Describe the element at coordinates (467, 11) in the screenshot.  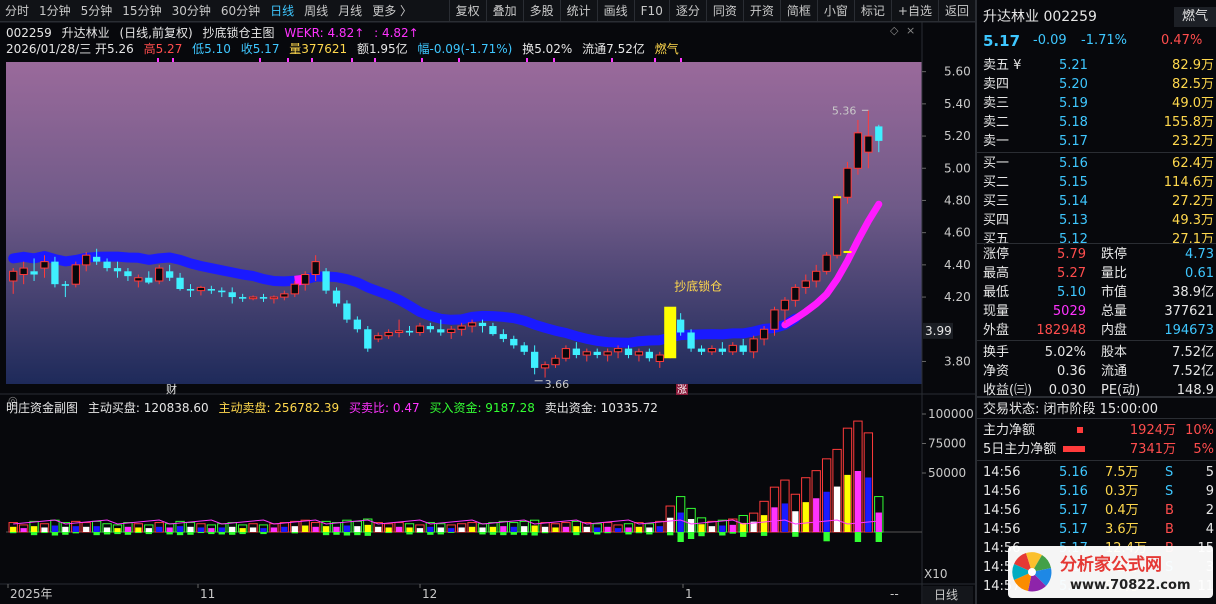
I see `toolbar-button-0: 复权` at that location.